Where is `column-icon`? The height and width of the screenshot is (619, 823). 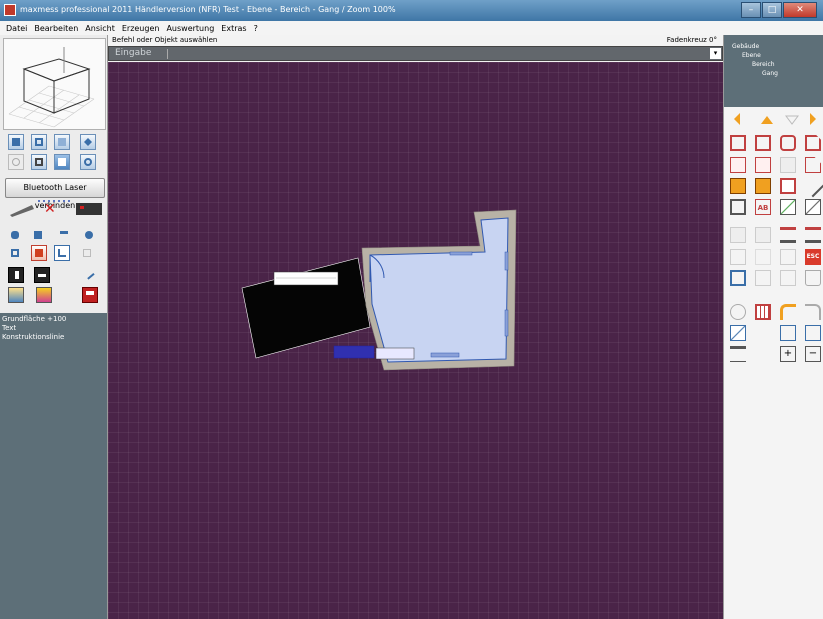 column-icon is located at coordinates (788, 186).